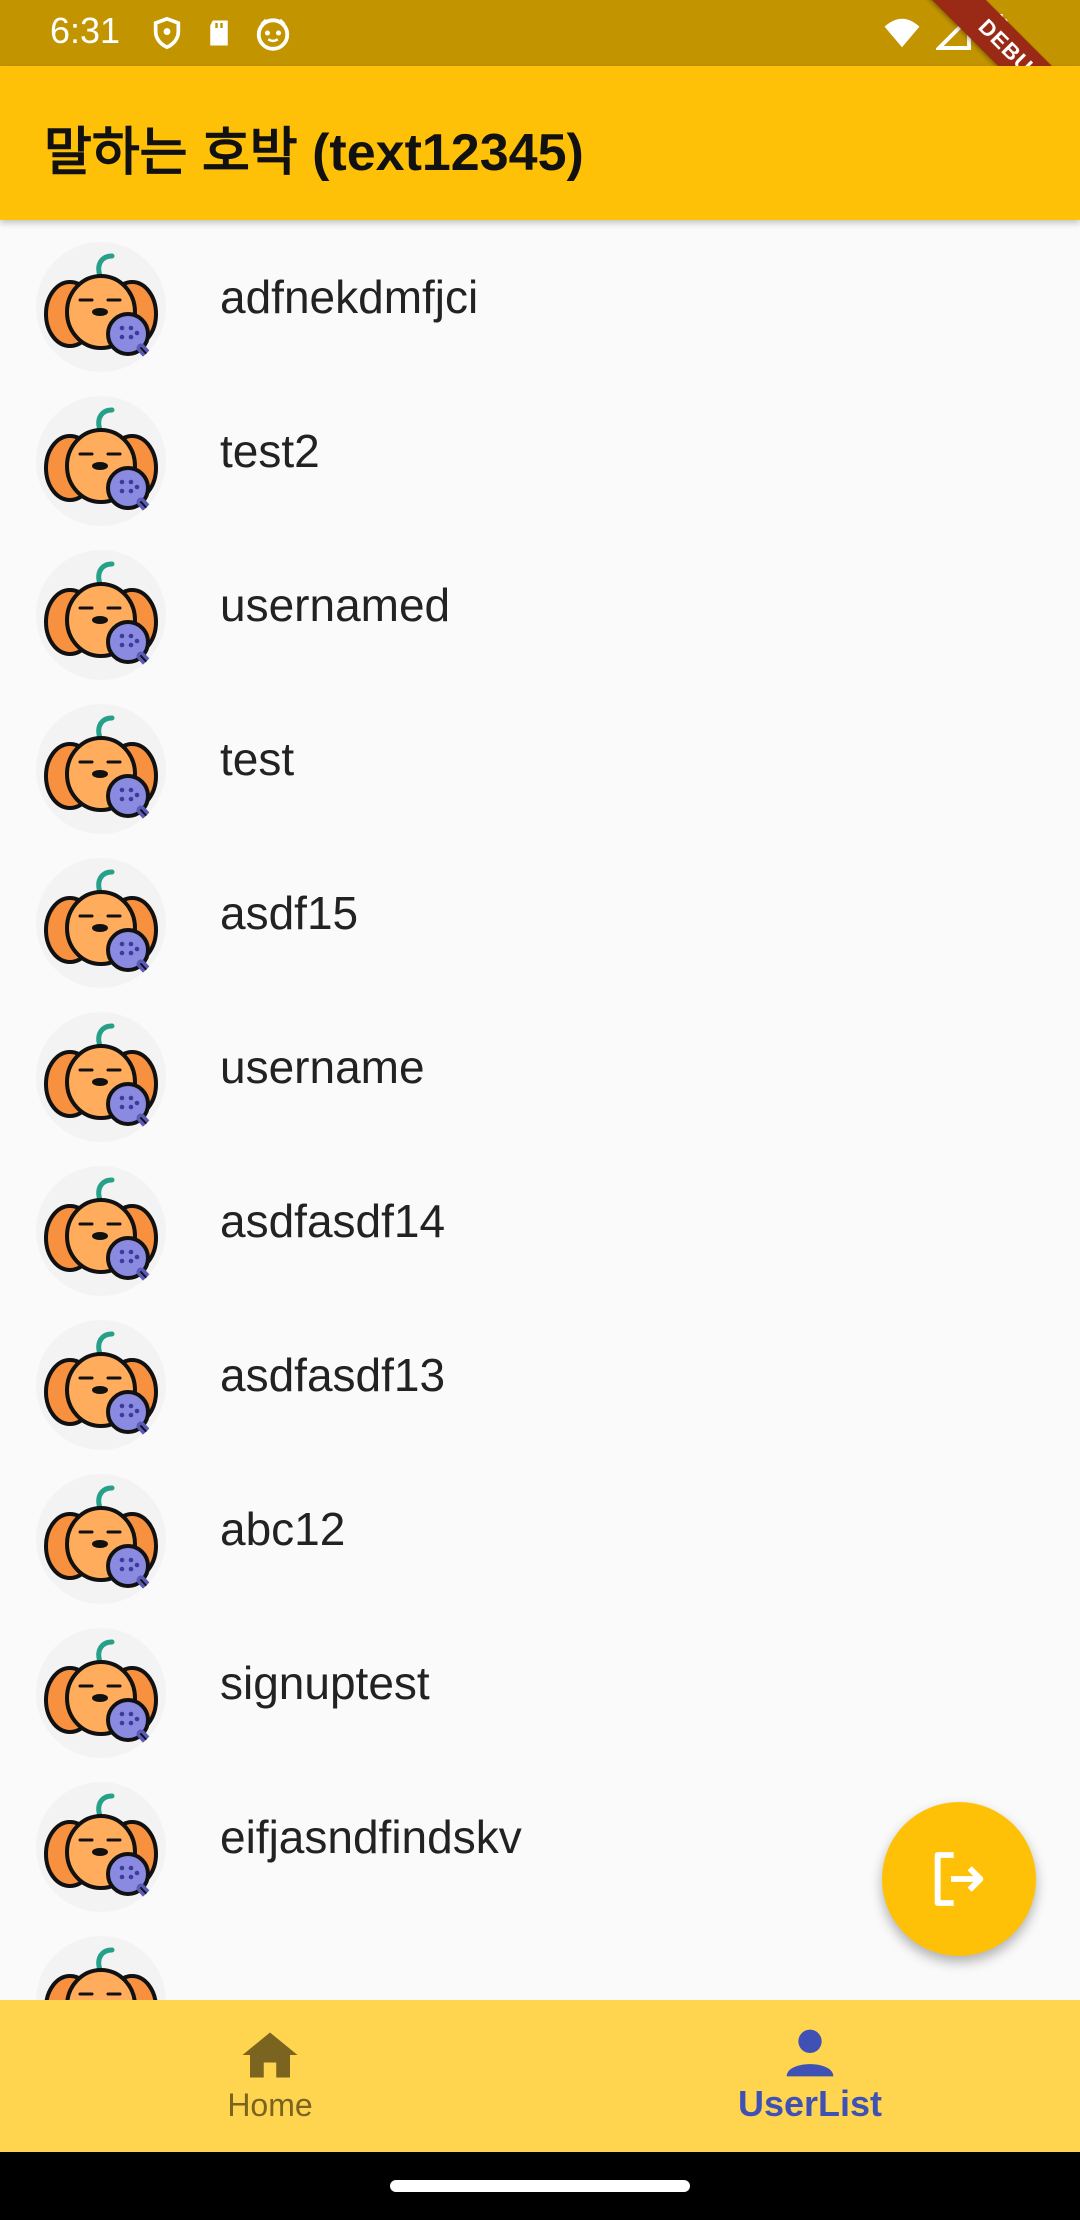 The image size is (1080, 2220). Describe the element at coordinates (335, 605) in the screenshot. I see `user-name: usernamed` at that location.